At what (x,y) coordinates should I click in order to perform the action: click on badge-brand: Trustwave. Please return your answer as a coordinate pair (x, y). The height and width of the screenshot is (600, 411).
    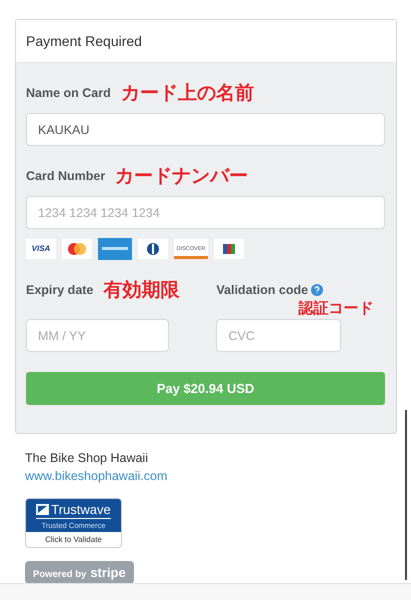
    Looking at the image, I should click on (81, 509).